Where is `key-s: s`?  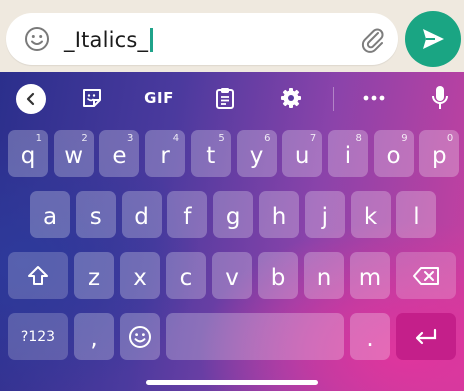
key-s: s is located at coordinates (95, 214).